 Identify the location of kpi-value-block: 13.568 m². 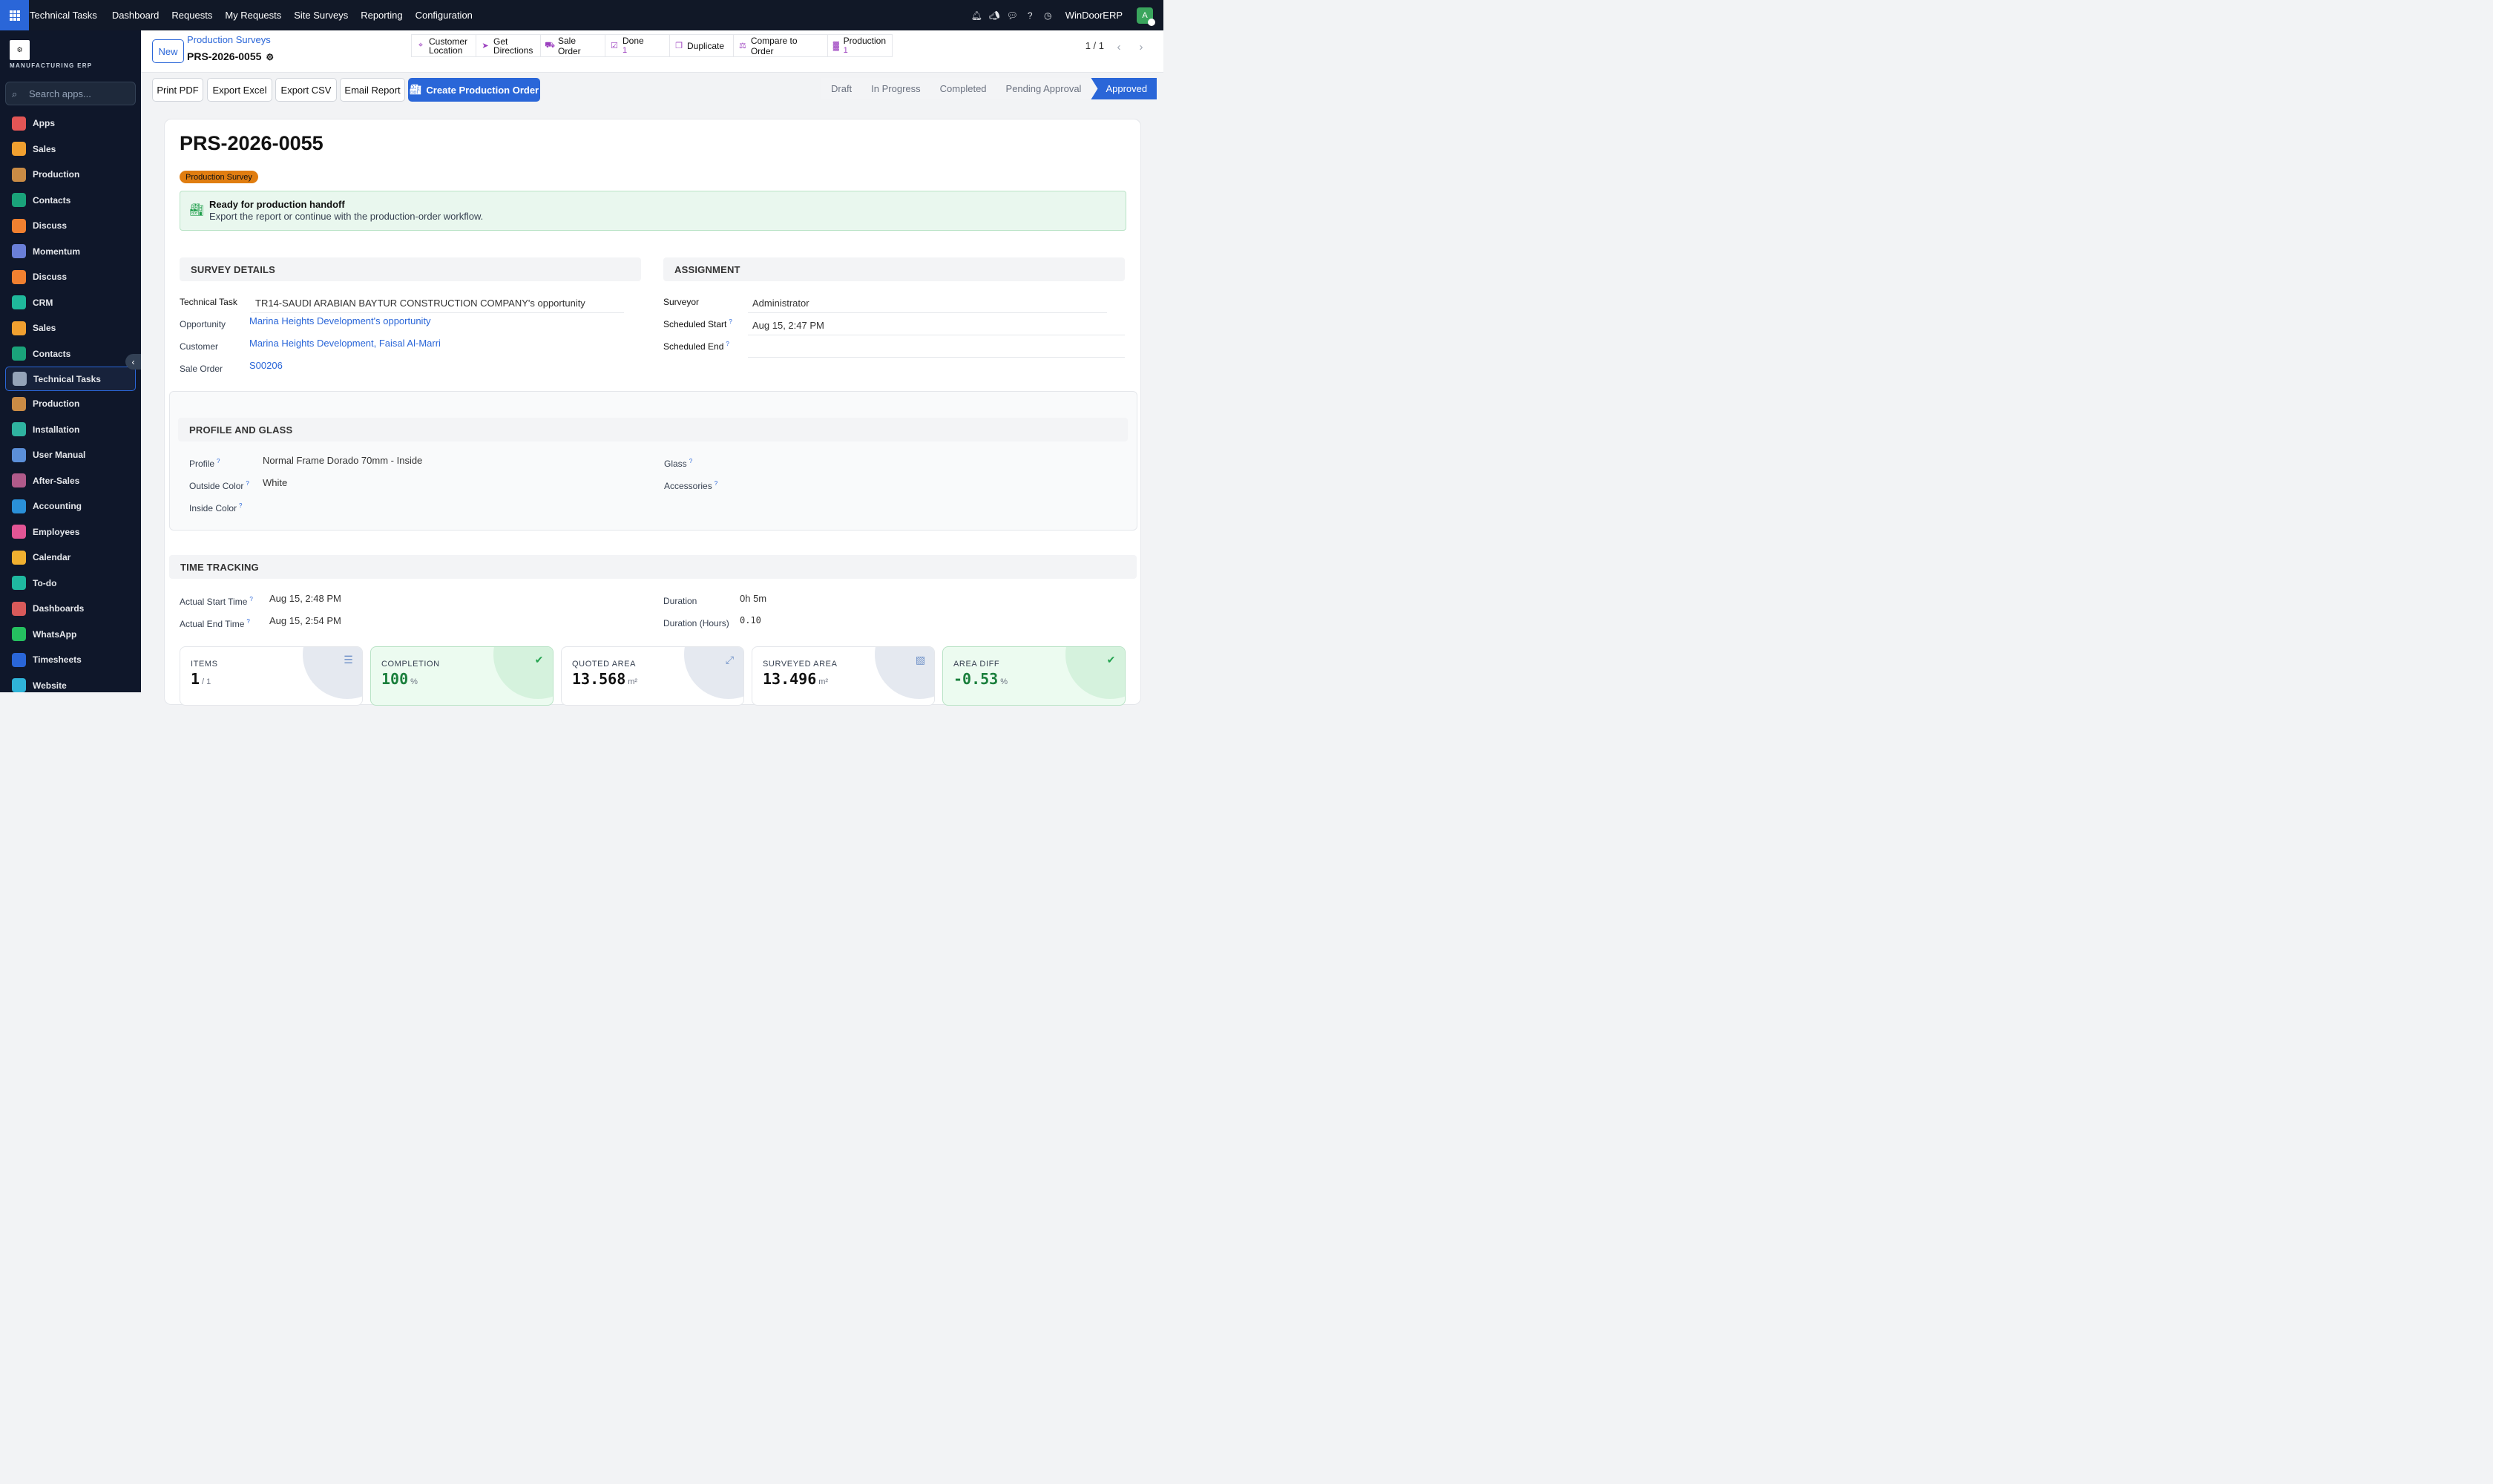
(604, 679).